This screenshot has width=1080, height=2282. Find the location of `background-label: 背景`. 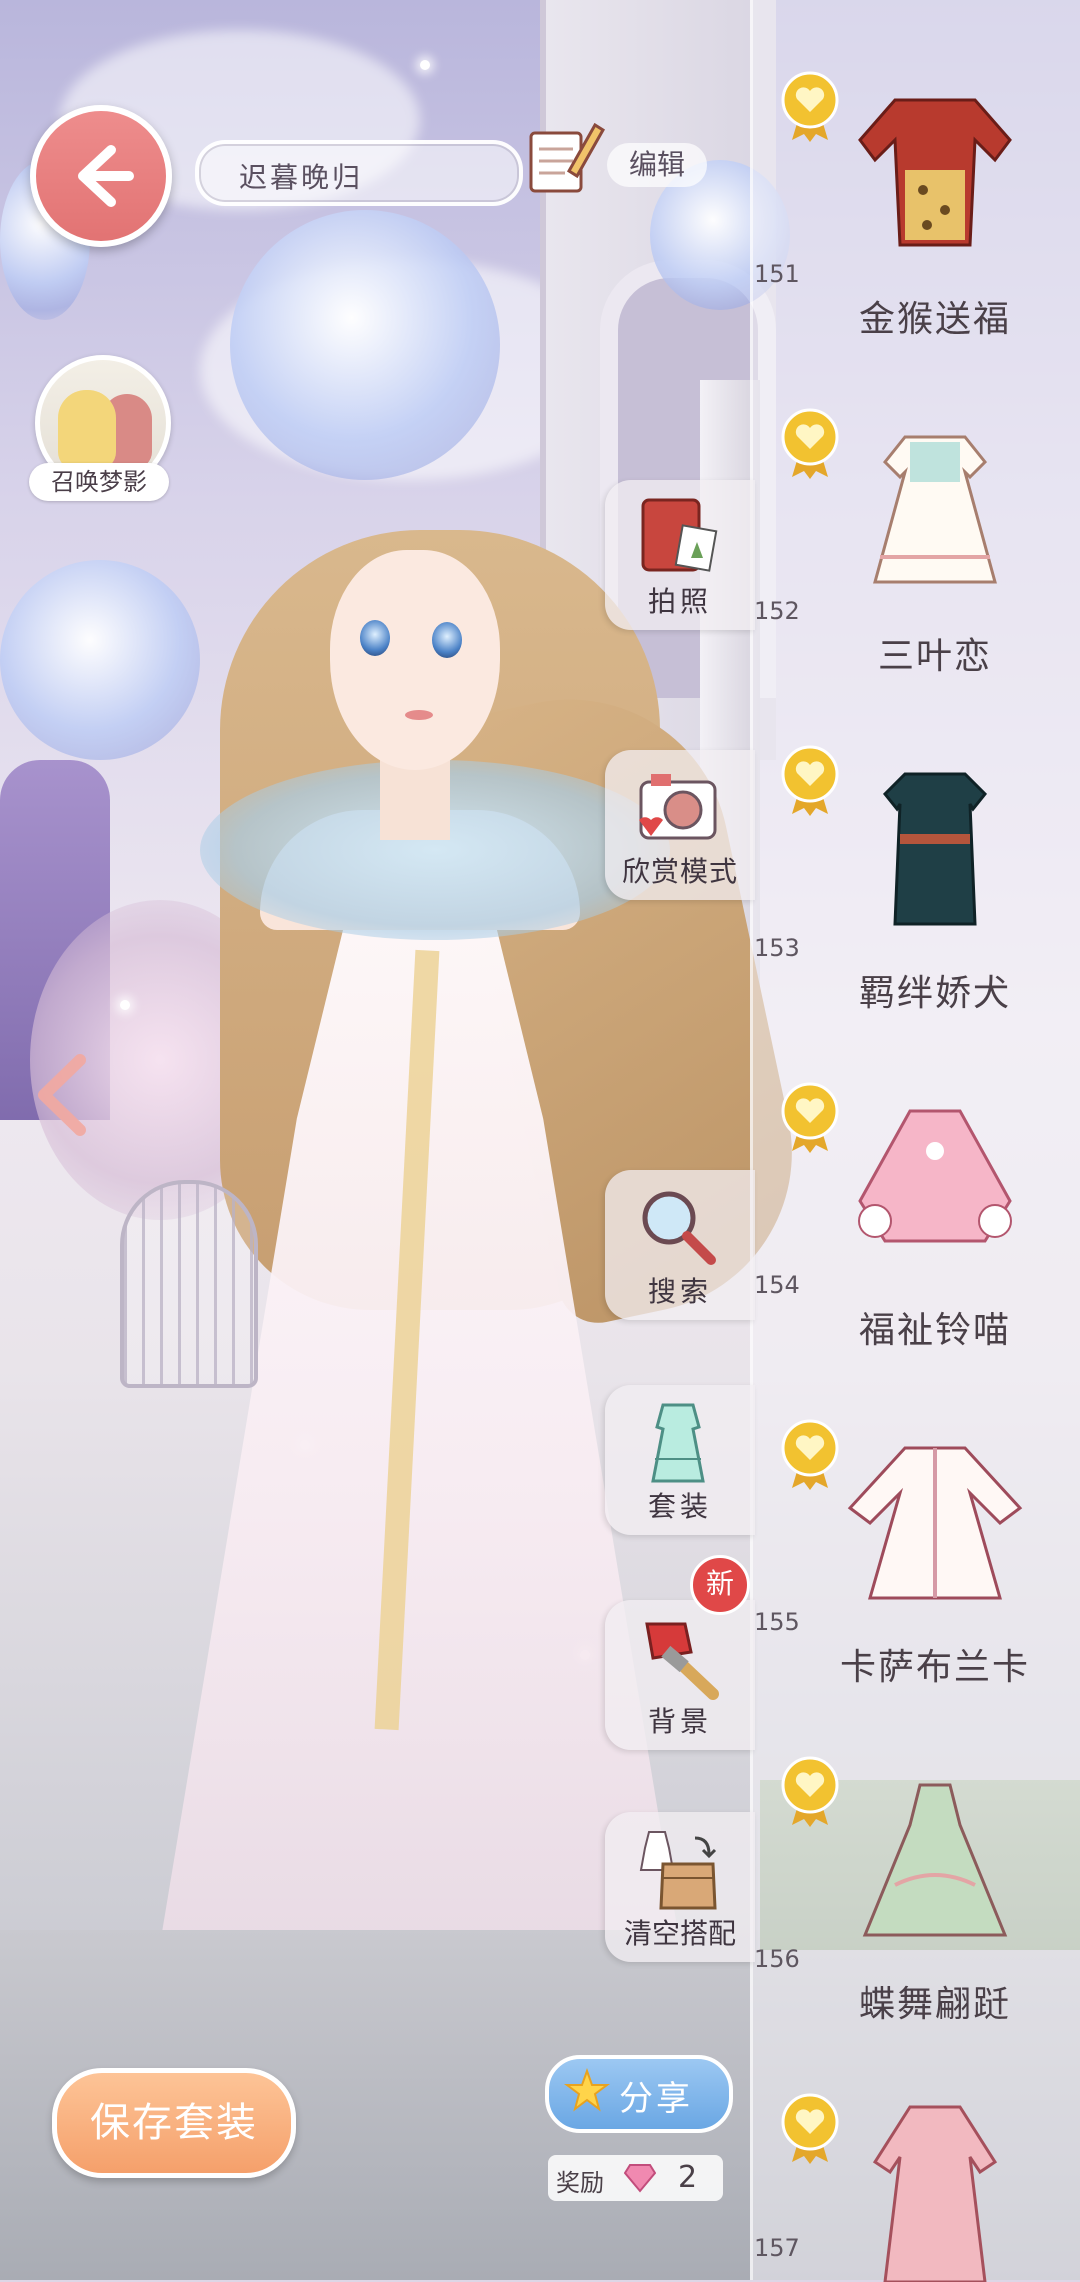

background-label: 背景 is located at coordinates (679, 1721).